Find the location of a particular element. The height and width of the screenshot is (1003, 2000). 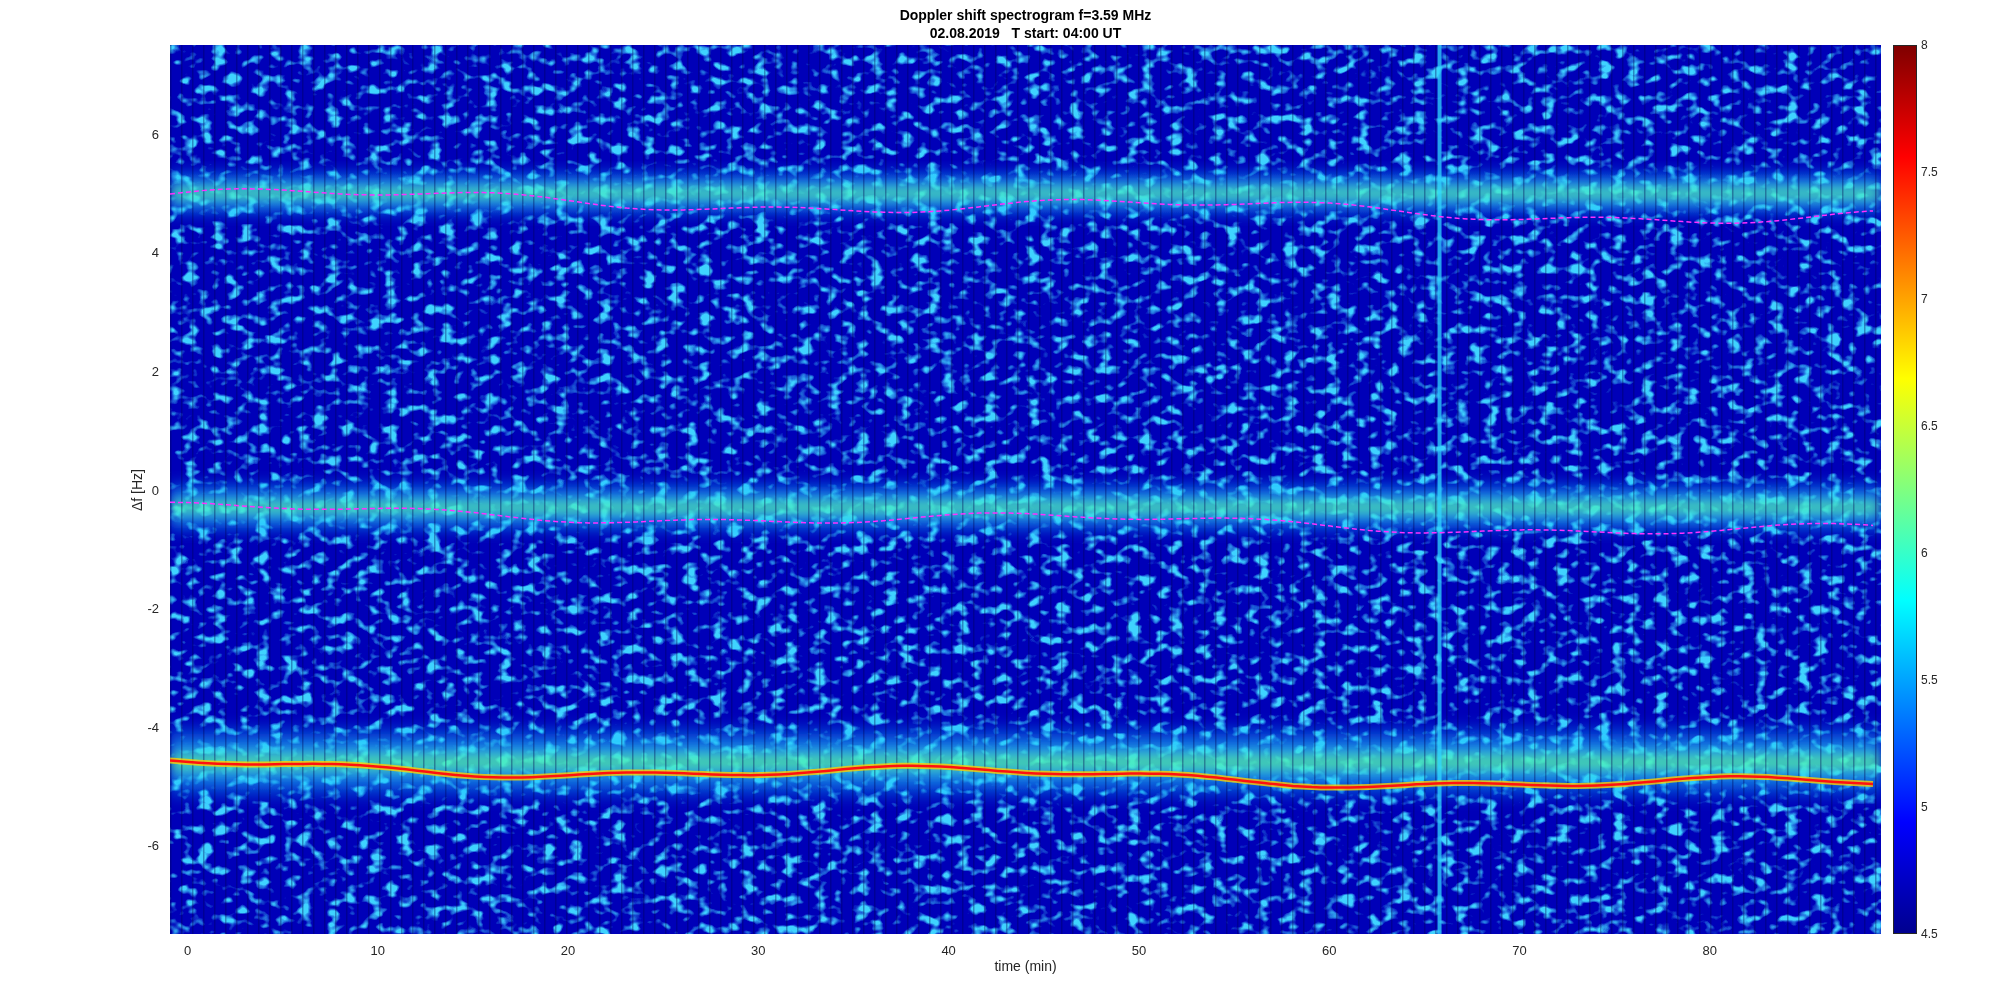

colorbar-tick-label: 7.5 is located at coordinates (1929, 172).